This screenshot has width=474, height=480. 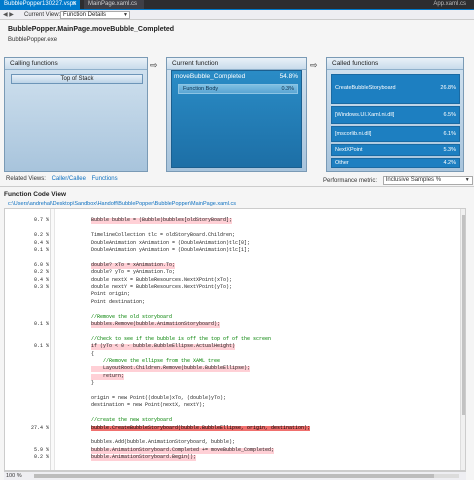 I want to click on code-line: 6.0 % double? xTo = xAnimation.To;, so click(x=235, y=265).